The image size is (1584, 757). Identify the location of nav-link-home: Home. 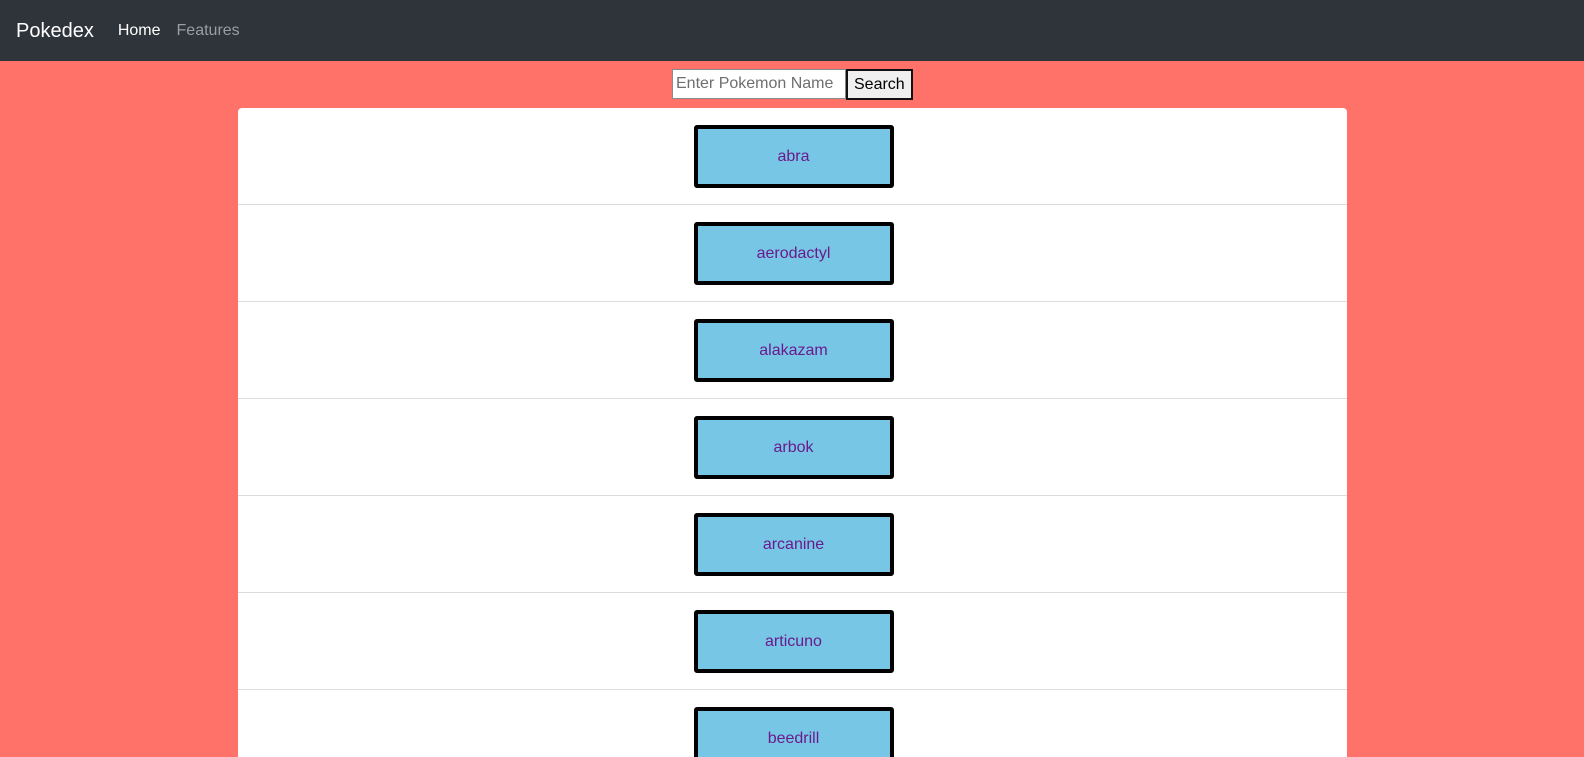
(139, 31).